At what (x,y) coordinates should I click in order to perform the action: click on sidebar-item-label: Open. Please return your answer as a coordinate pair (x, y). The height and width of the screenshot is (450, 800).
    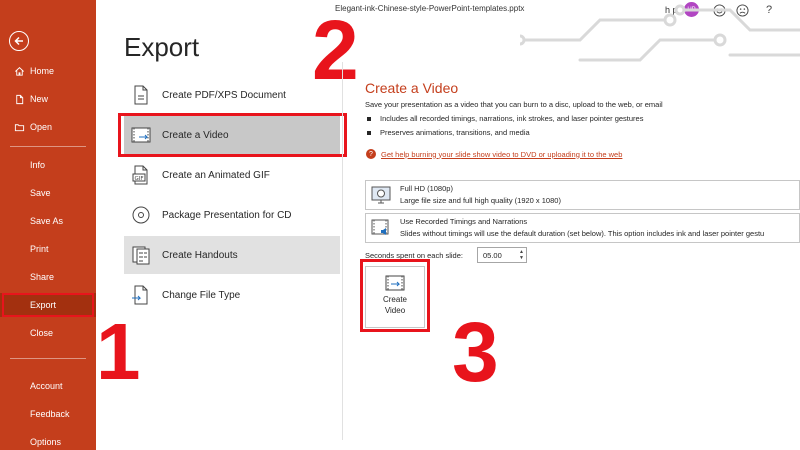
    Looking at the image, I should click on (41, 127).